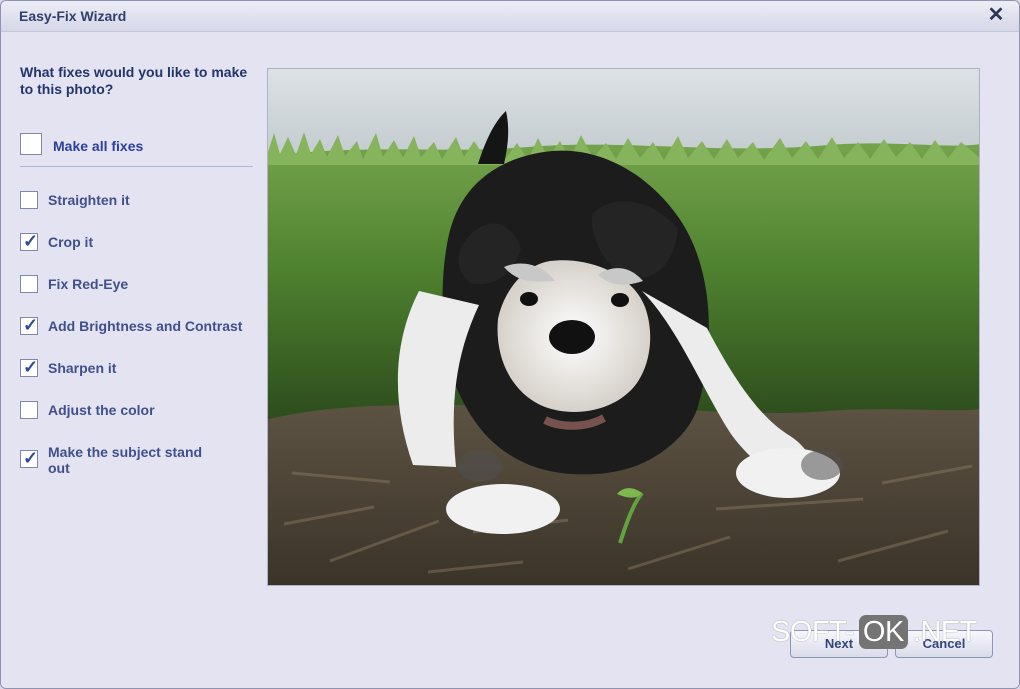 The width and height of the screenshot is (1020, 689). What do you see at coordinates (31, 144) in the screenshot?
I see `make-all-checkbox-box` at bounding box center [31, 144].